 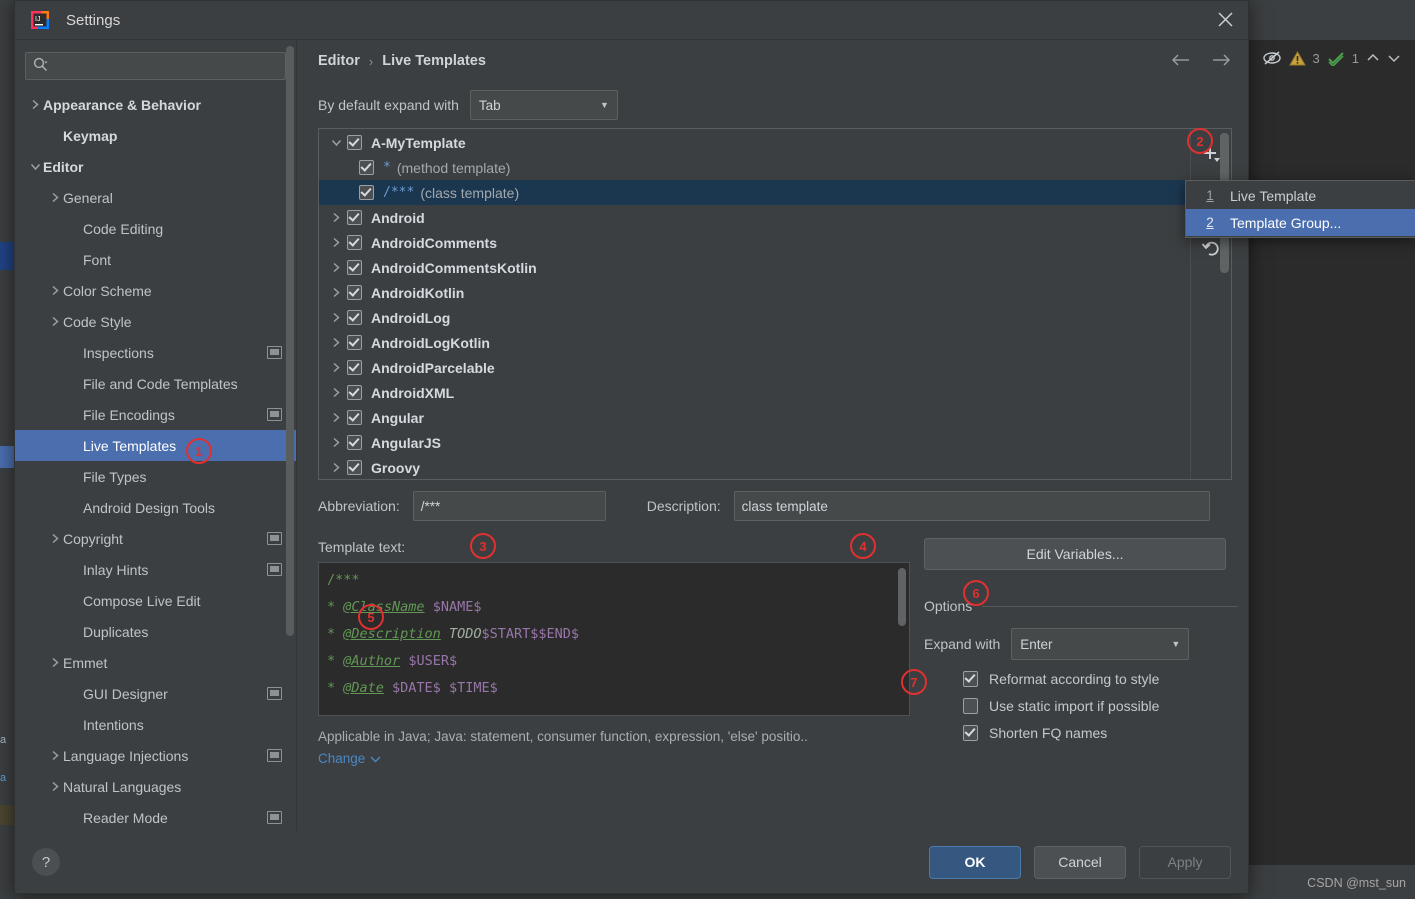 I want to click on breadcrumb-parent: Editor, so click(x=339, y=61).